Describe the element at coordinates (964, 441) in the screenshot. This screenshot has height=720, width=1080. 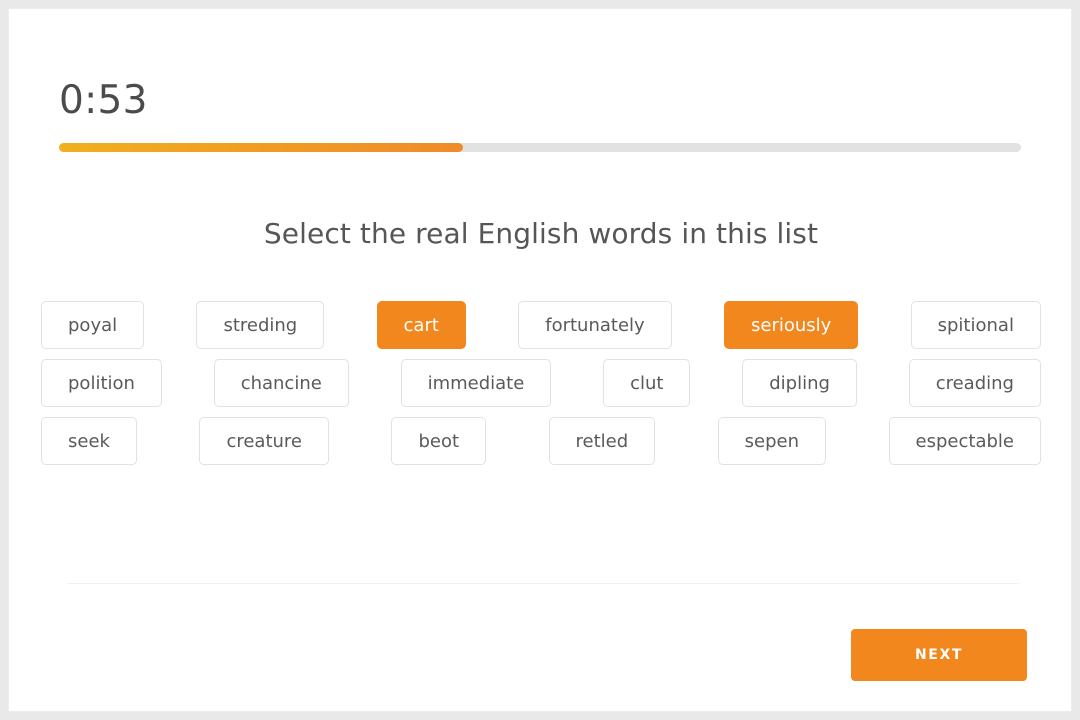
I see `word-option-espectable: espectable` at that location.